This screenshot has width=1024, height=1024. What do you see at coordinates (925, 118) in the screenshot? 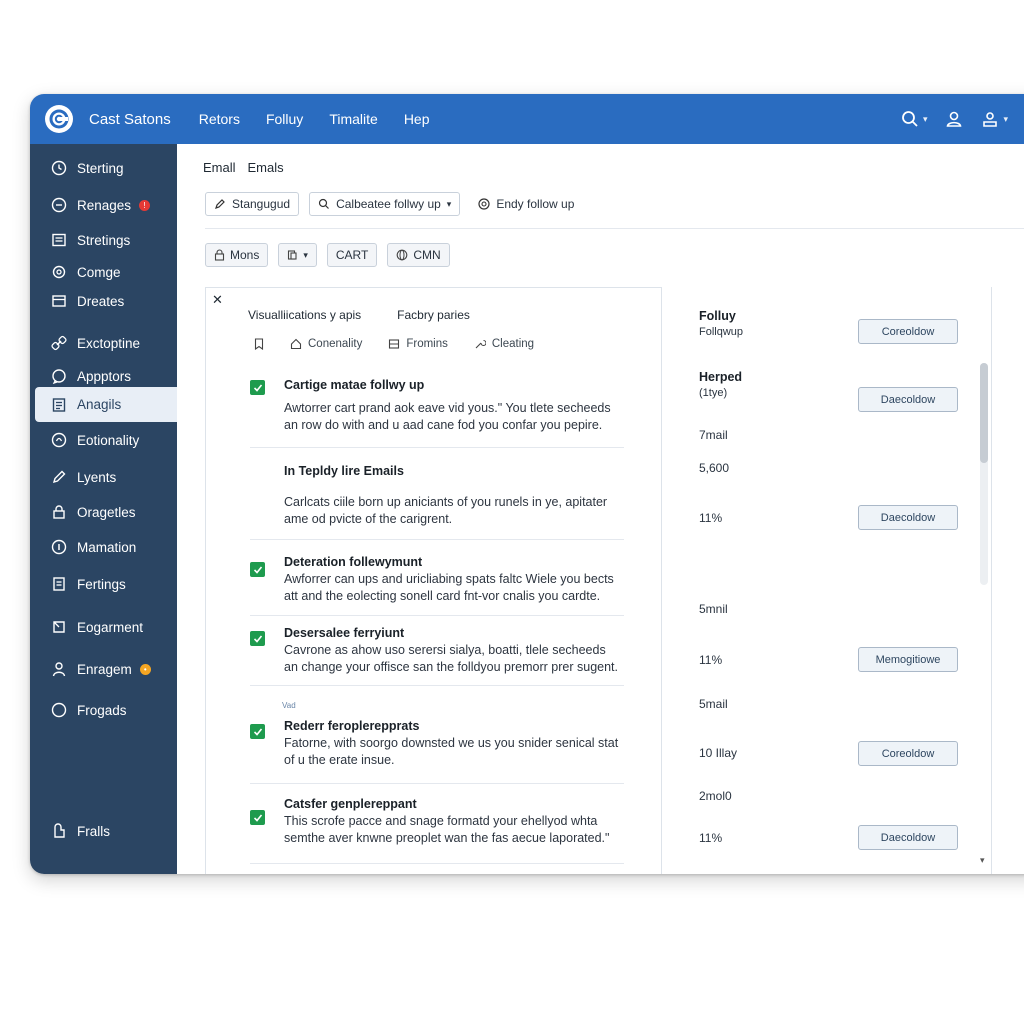
I see `chevron-down-icon: ▾` at bounding box center [925, 118].